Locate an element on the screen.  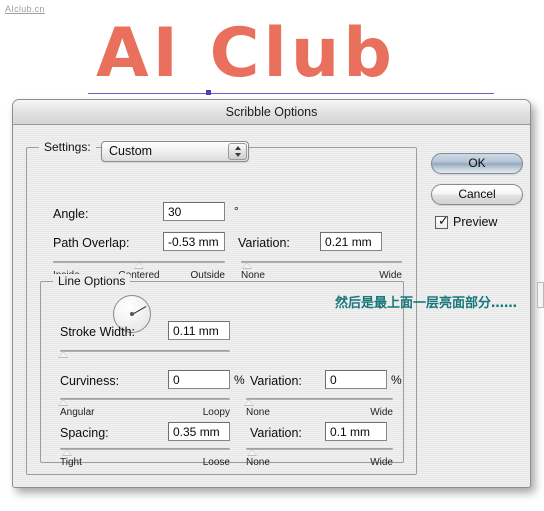
curviness-variation-label: Variation: is located at coordinates (276, 381).